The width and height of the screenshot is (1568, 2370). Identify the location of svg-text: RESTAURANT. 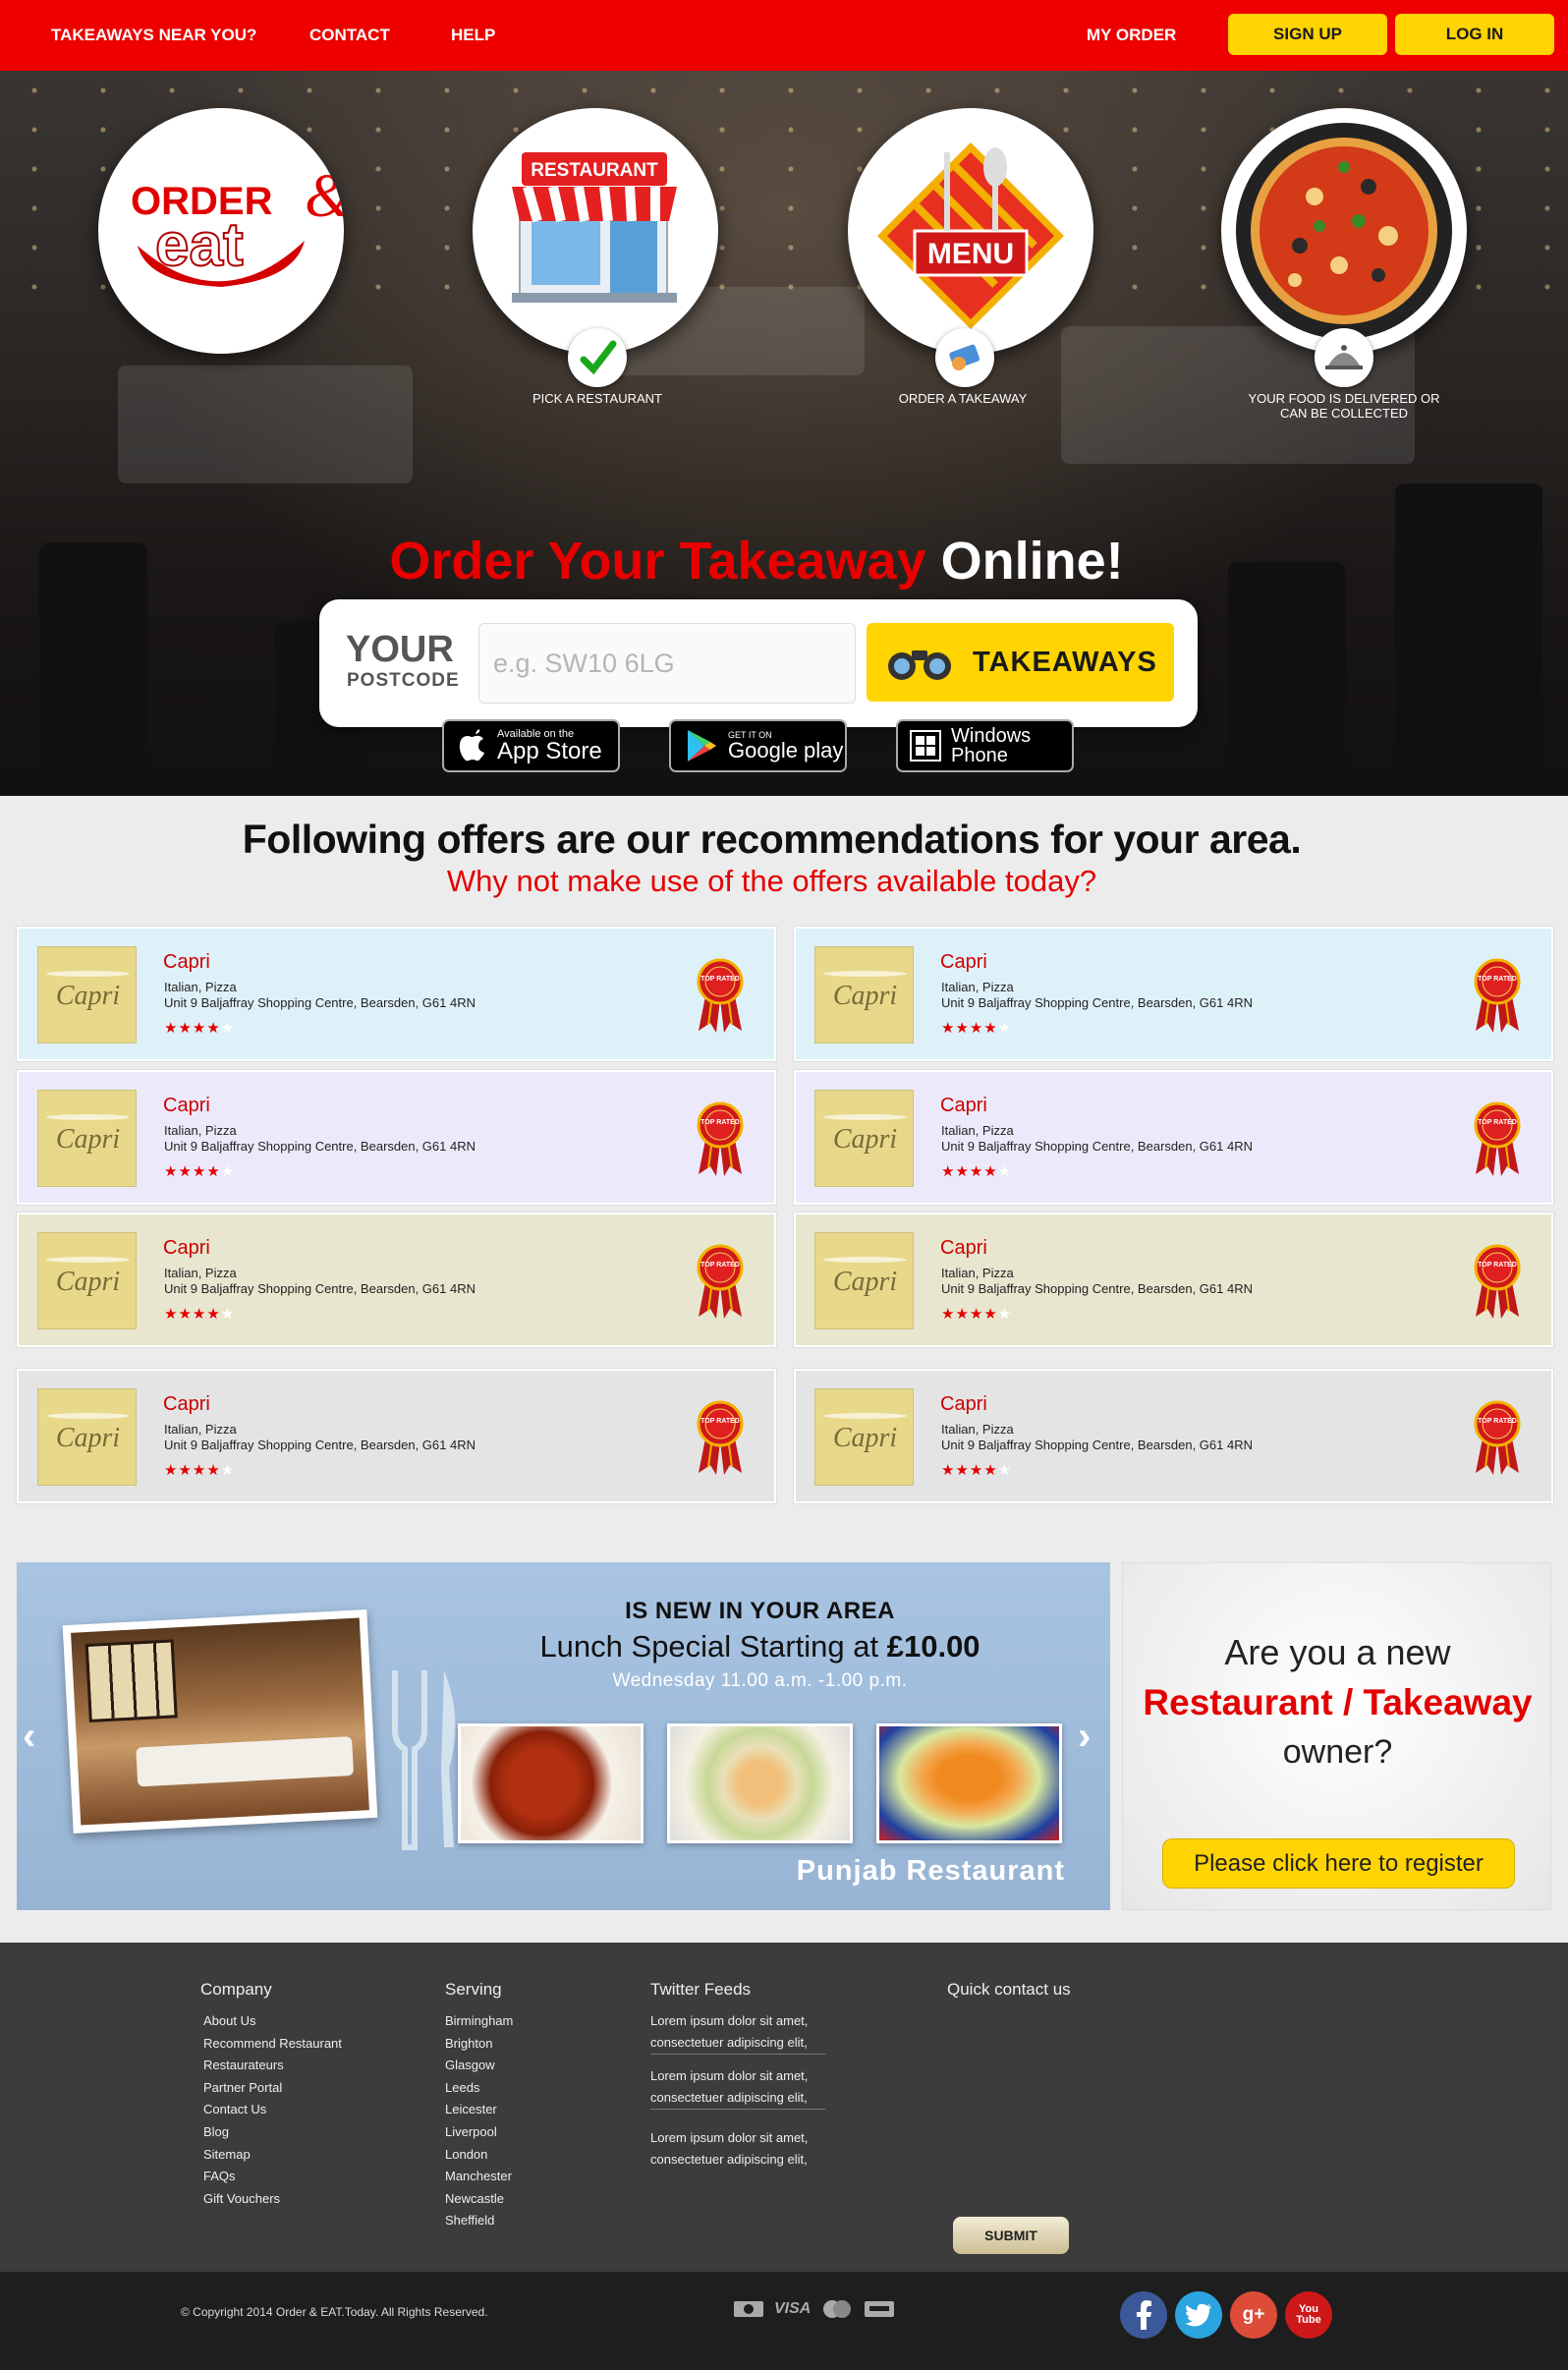
(594, 170).